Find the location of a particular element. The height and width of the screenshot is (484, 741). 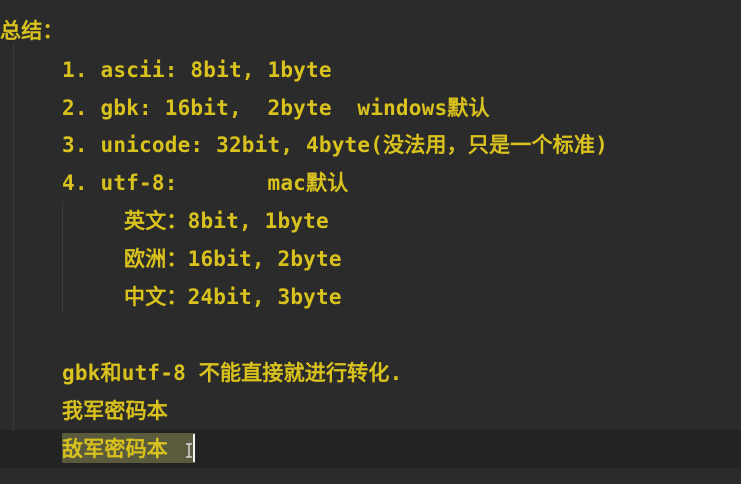

editor-line-english: 英文：8bit, 1byte is located at coordinates (226, 221).